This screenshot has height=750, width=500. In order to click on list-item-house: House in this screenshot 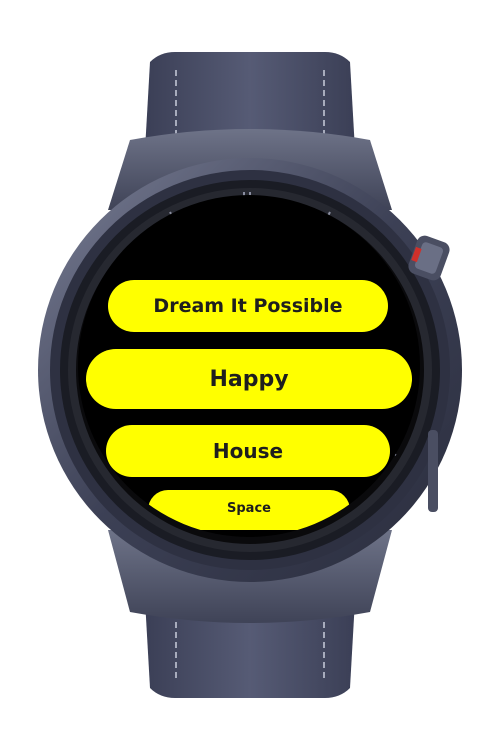, I will do `click(248, 451)`.